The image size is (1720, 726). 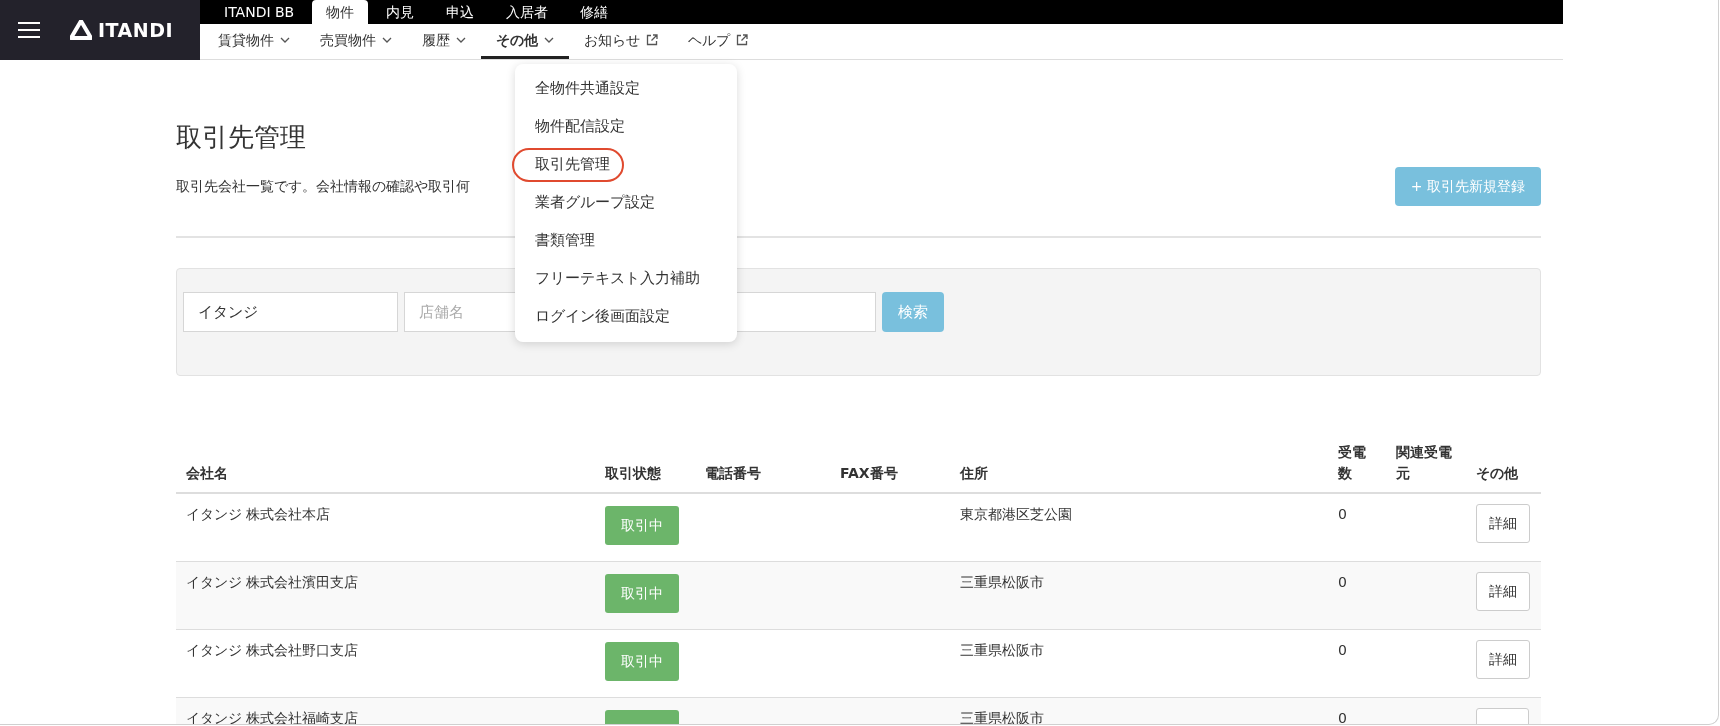 I want to click on product-tab: 入居者, so click(x=527, y=12).